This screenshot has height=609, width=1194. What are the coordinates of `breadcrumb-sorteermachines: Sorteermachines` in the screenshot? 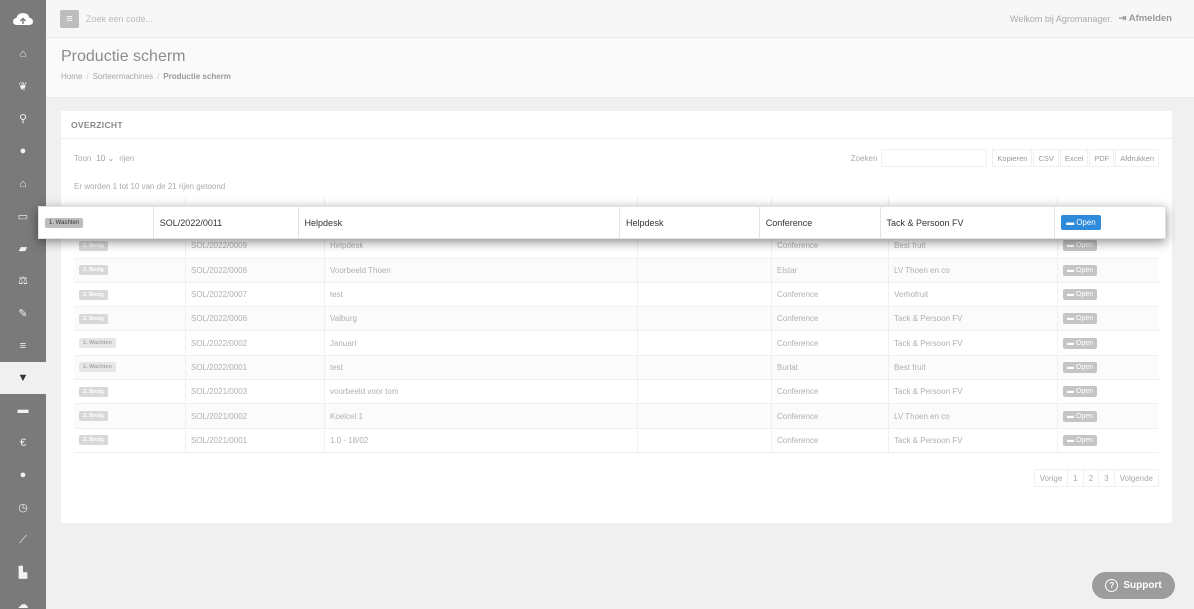 It's located at (123, 76).